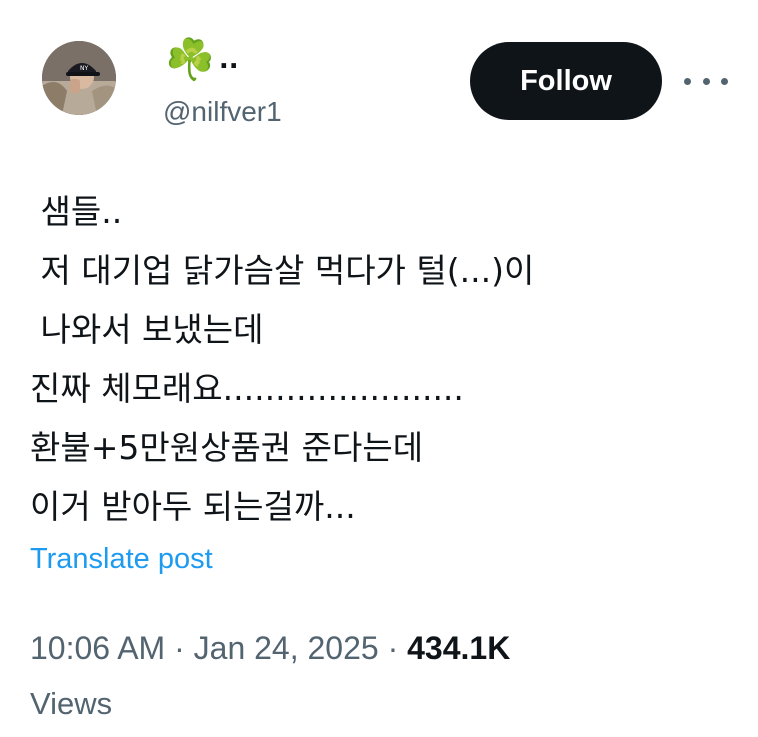 This screenshot has width=758, height=737. Describe the element at coordinates (147, 329) in the screenshot. I see `tweet-line: 나와서 보냈는데` at that location.